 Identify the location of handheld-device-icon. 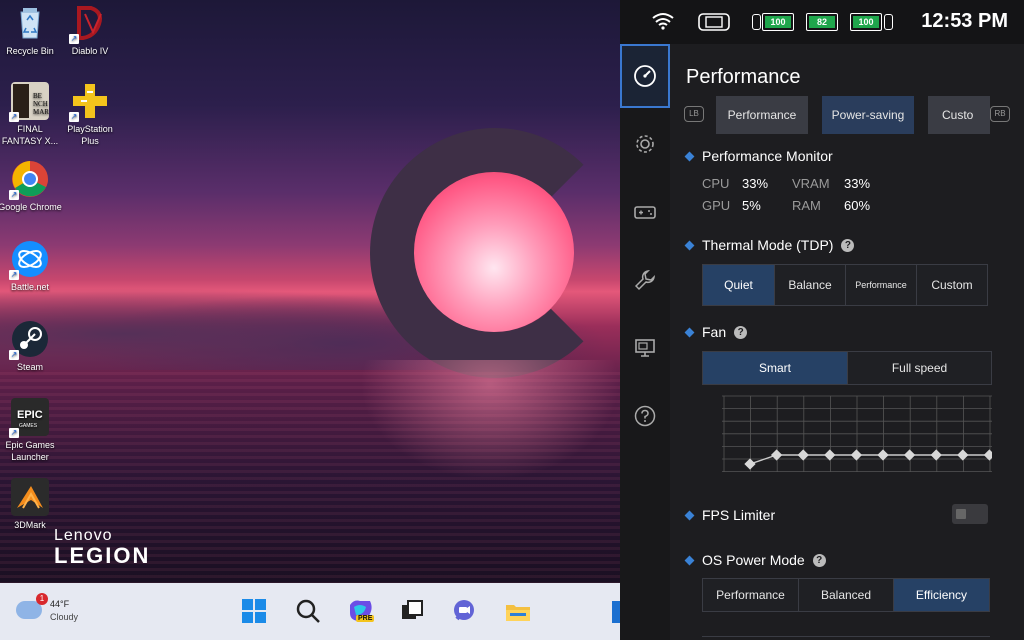
(714, 22).